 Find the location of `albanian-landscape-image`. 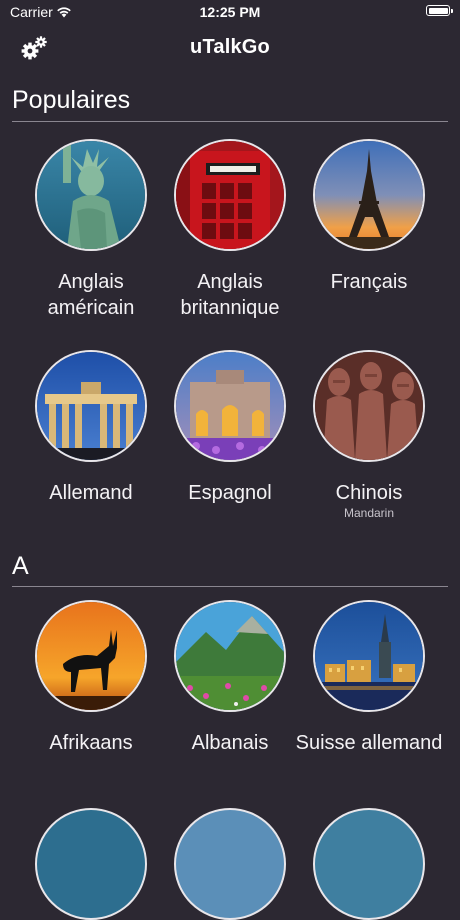

albanian-landscape-image is located at coordinates (230, 656).